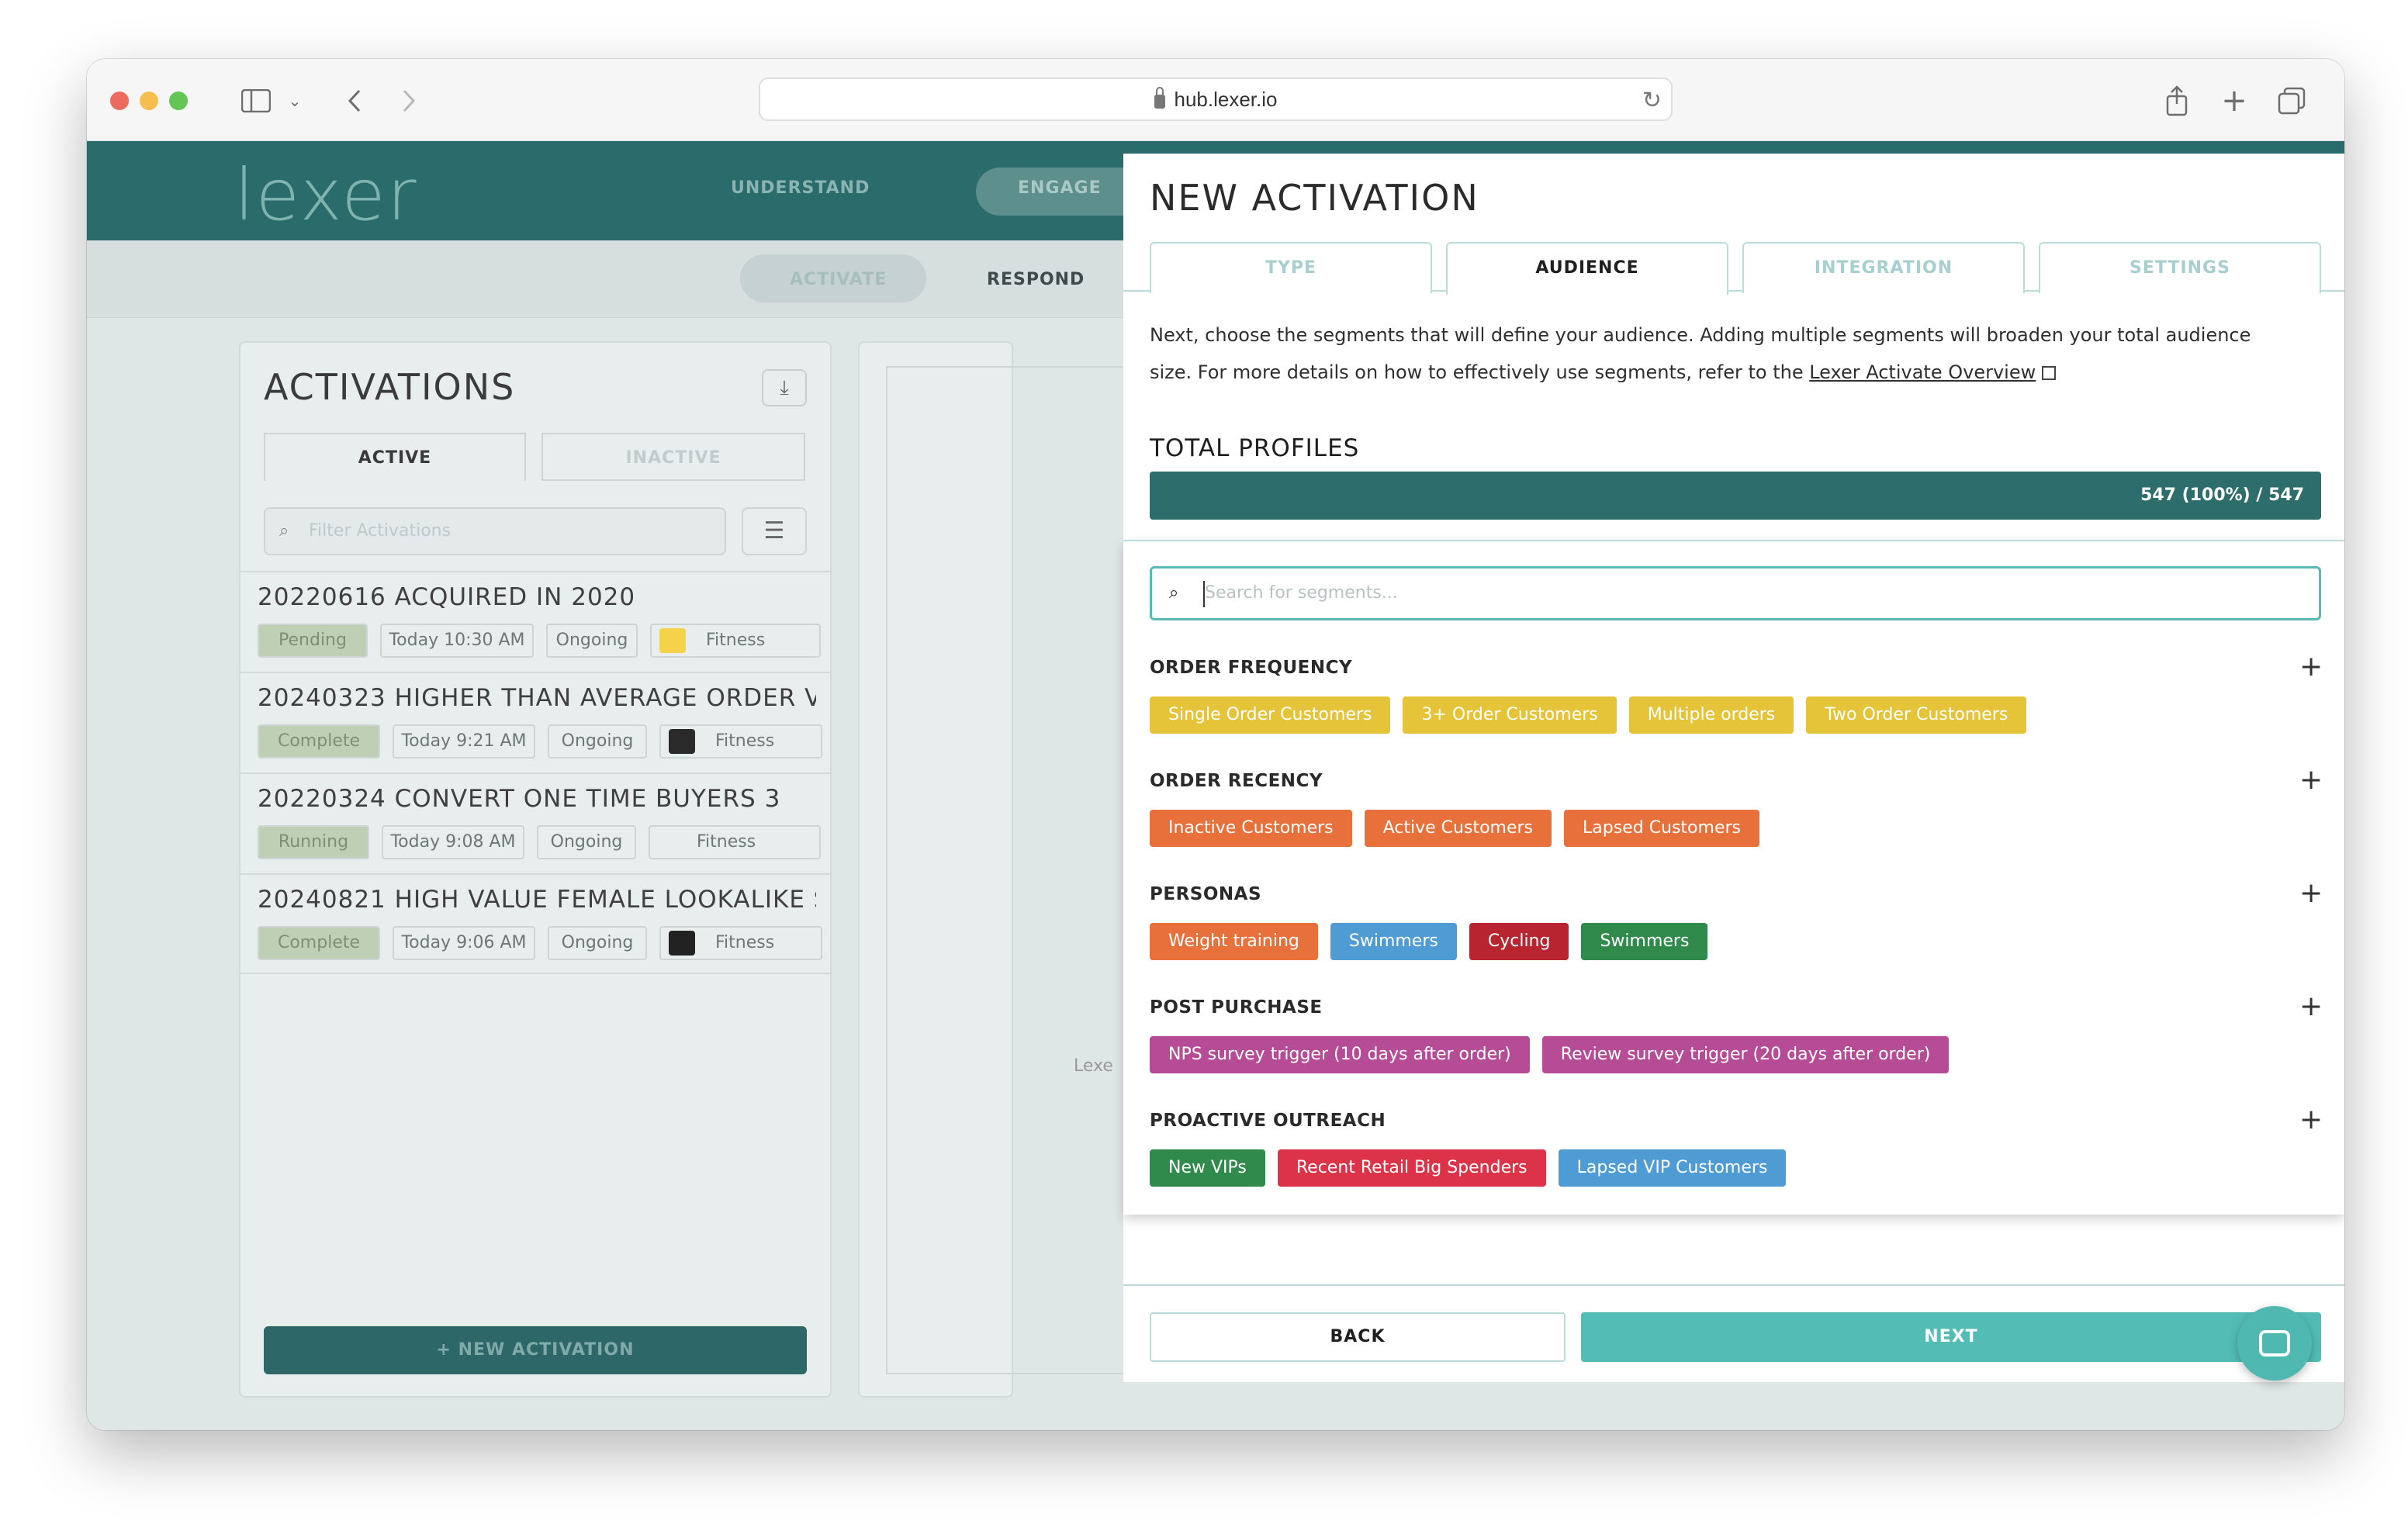 The image size is (2408, 1531). Describe the element at coordinates (447, 597) in the screenshot. I see `activation-name: 20220616 ACQUIRED IN 2020` at that location.